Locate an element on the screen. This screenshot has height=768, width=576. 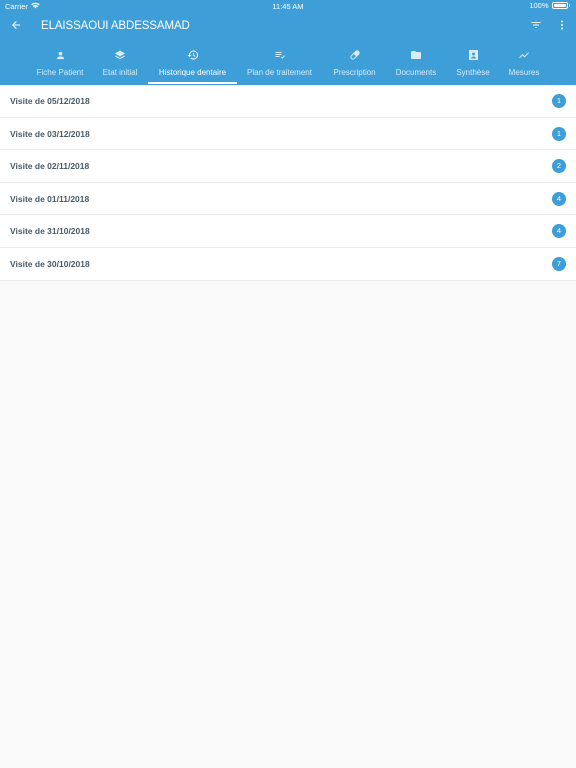
history-icon is located at coordinates (193, 55).